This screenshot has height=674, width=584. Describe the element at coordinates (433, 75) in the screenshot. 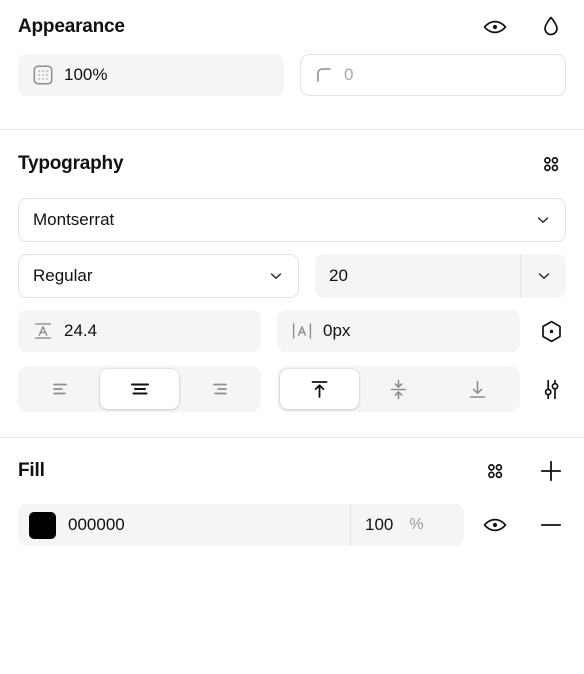

I see `corner-radius-field: 0` at that location.